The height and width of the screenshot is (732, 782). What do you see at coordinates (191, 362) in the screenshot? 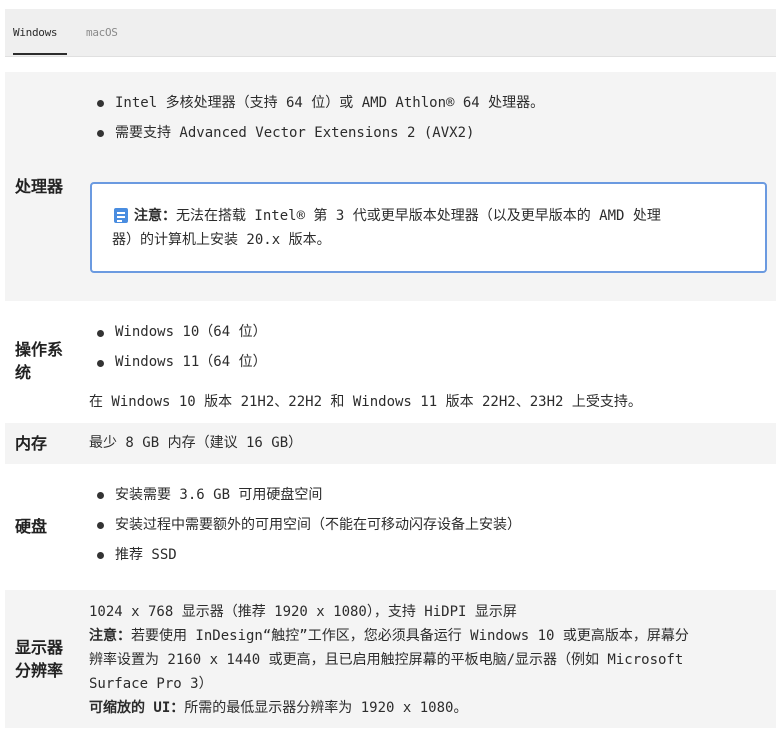
I see `os-item: Windows 11（64 位）` at bounding box center [191, 362].